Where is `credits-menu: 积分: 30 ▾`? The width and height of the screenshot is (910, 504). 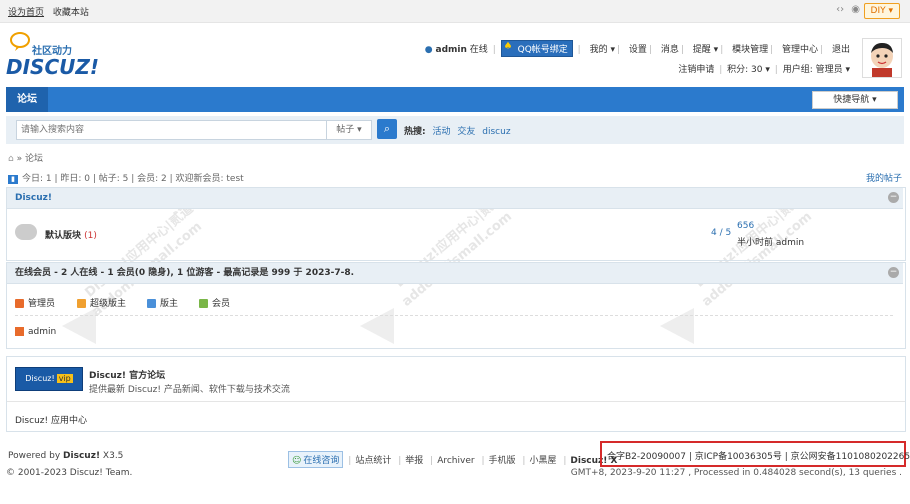
credits-menu: 积分: 30 ▾ is located at coordinates (748, 70).